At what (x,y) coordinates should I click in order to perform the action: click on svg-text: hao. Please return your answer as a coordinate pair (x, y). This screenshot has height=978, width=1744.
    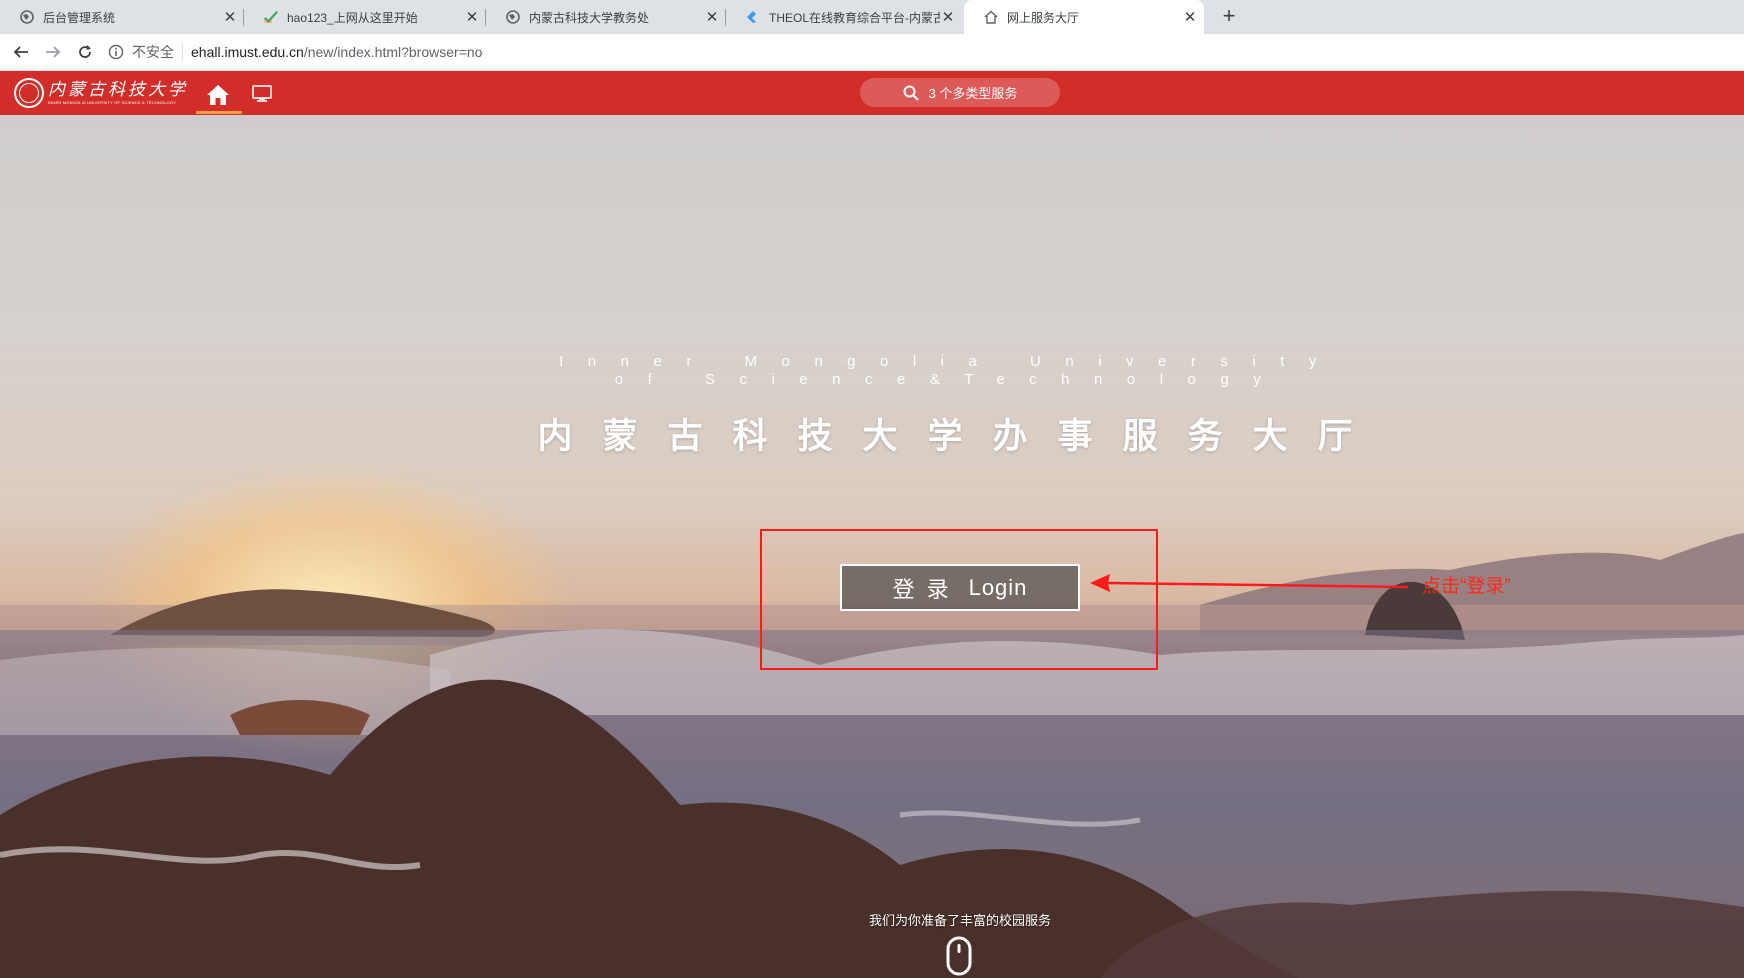
    Looking at the image, I should click on (268, 21).